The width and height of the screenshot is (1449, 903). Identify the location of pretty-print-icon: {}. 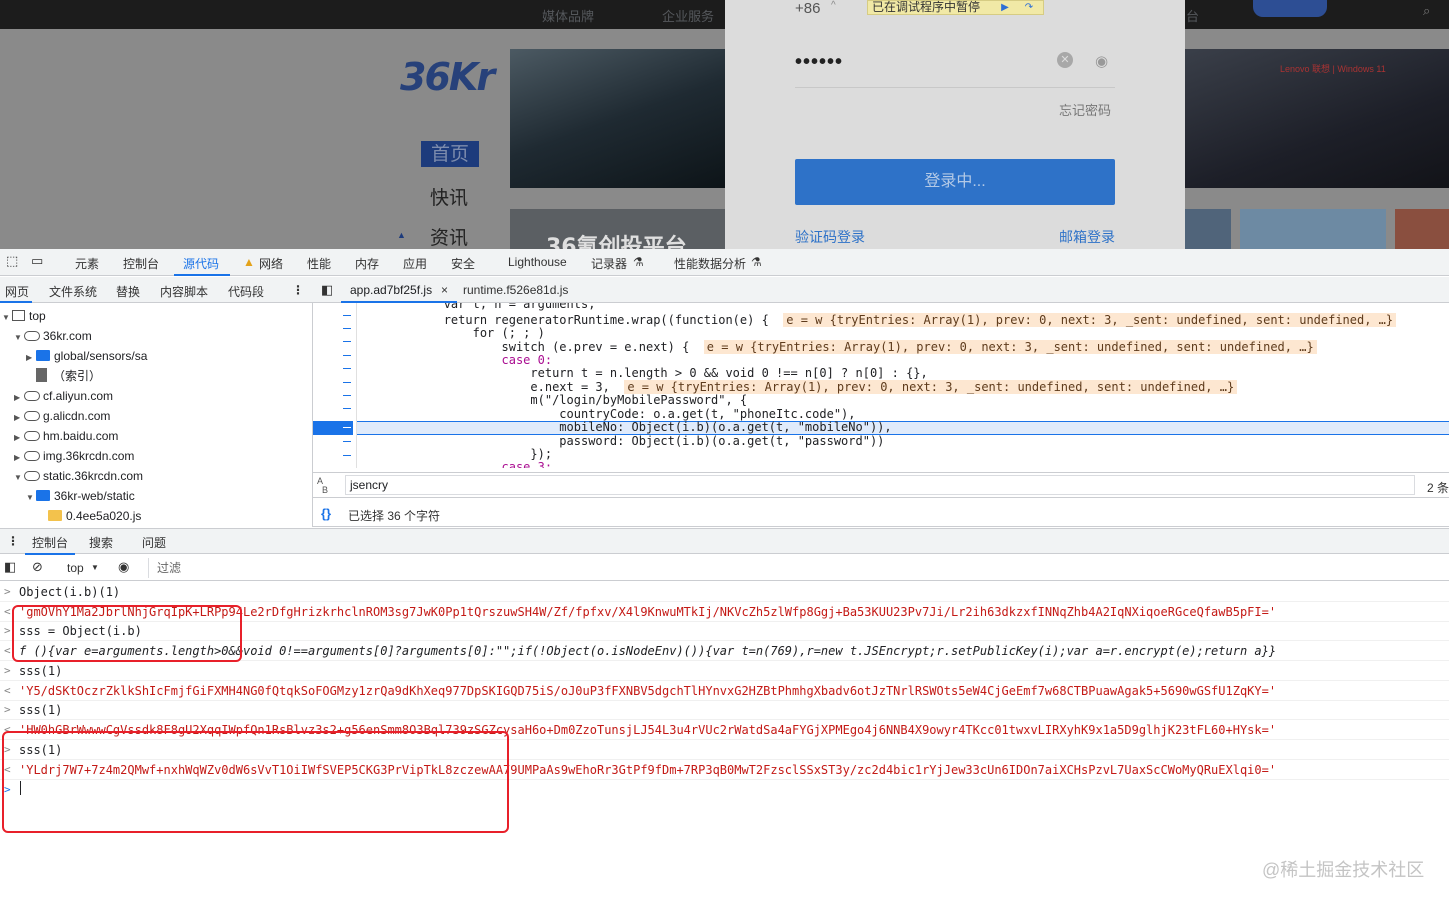
(326, 513).